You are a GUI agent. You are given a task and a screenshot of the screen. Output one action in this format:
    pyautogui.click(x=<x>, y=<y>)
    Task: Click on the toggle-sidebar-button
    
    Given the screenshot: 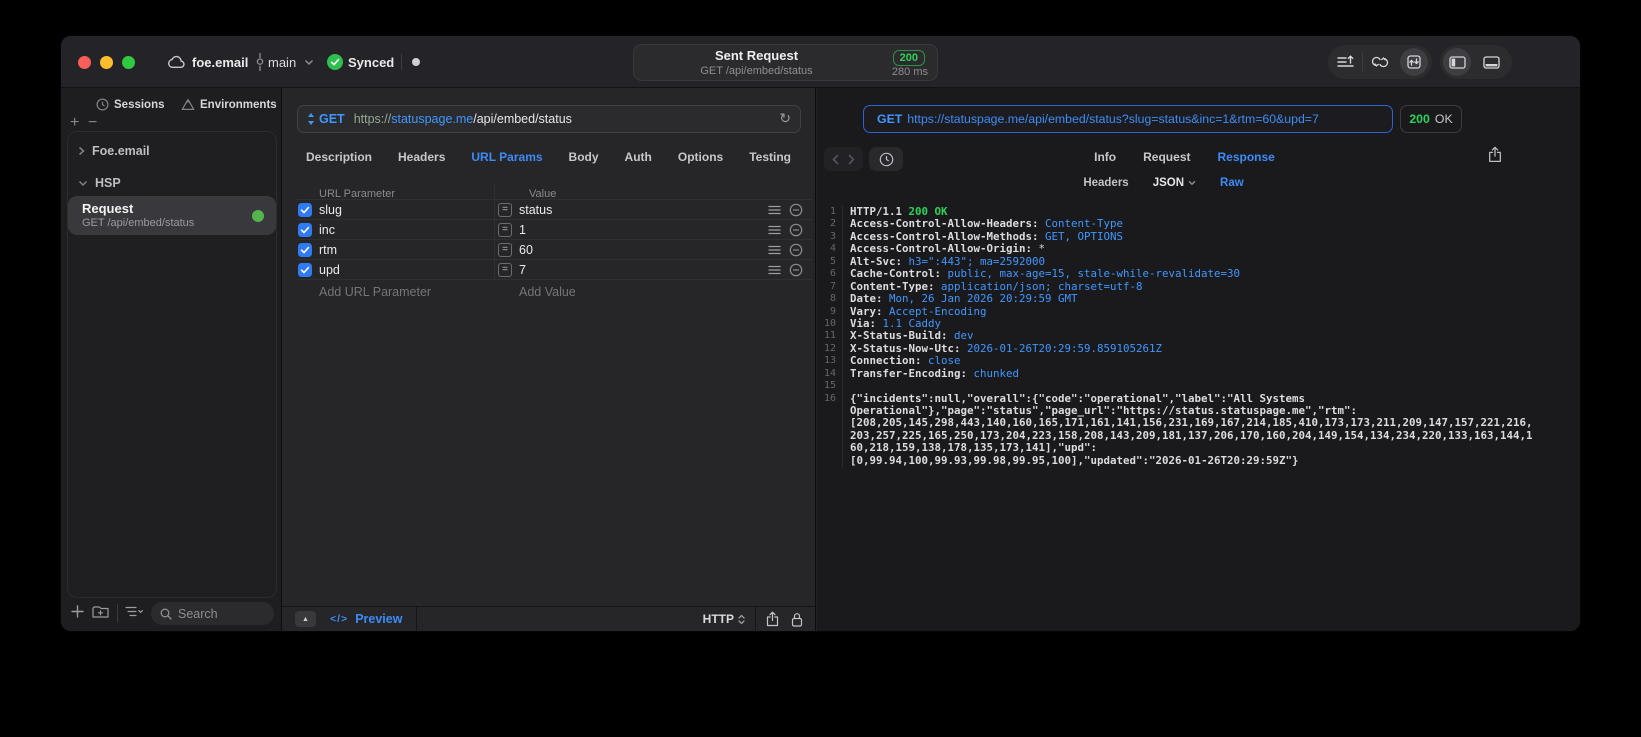 What is the action you would take?
    pyautogui.click(x=1457, y=62)
    